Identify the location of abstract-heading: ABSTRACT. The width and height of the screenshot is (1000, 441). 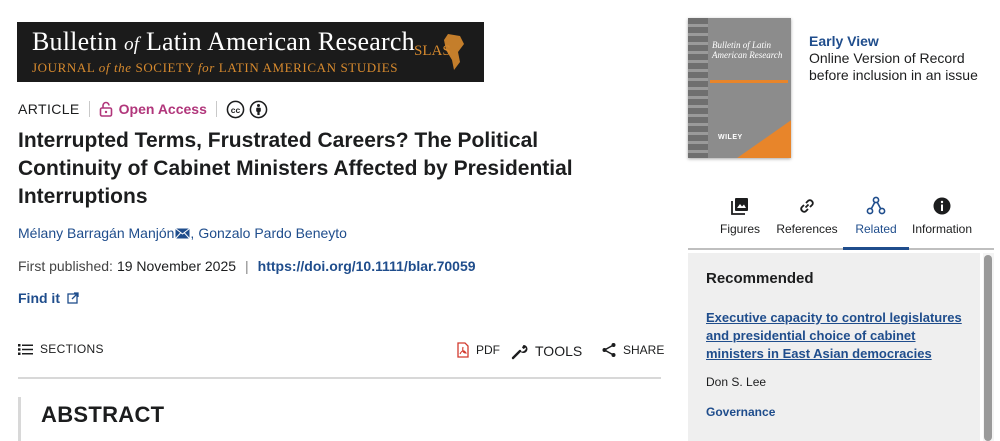
(103, 414).